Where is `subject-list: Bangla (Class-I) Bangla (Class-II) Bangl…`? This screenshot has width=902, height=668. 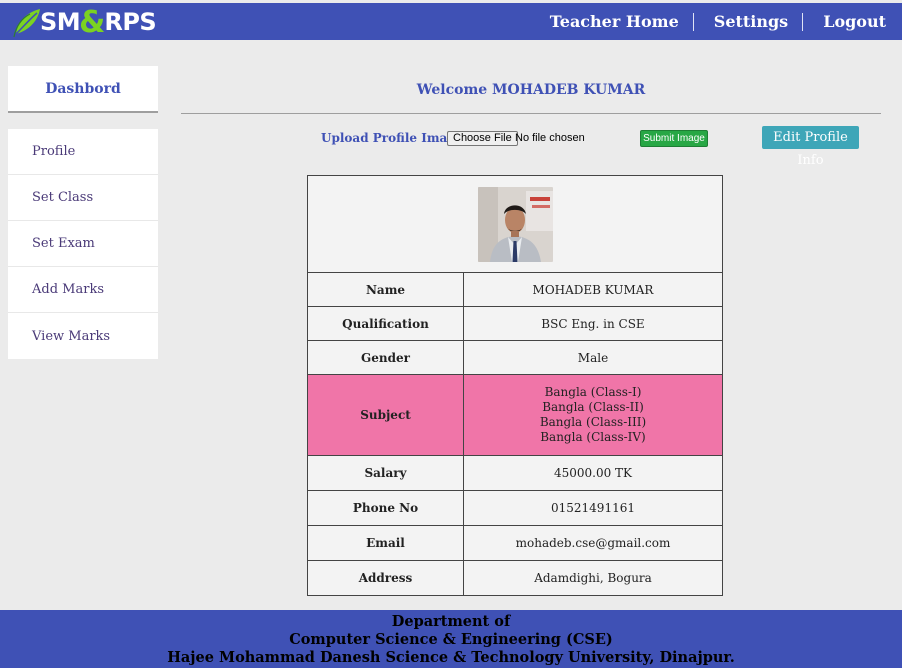 subject-list: Bangla (Class-I) Bangla (Class-II) Bangl… is located at coordinates (593, 415).